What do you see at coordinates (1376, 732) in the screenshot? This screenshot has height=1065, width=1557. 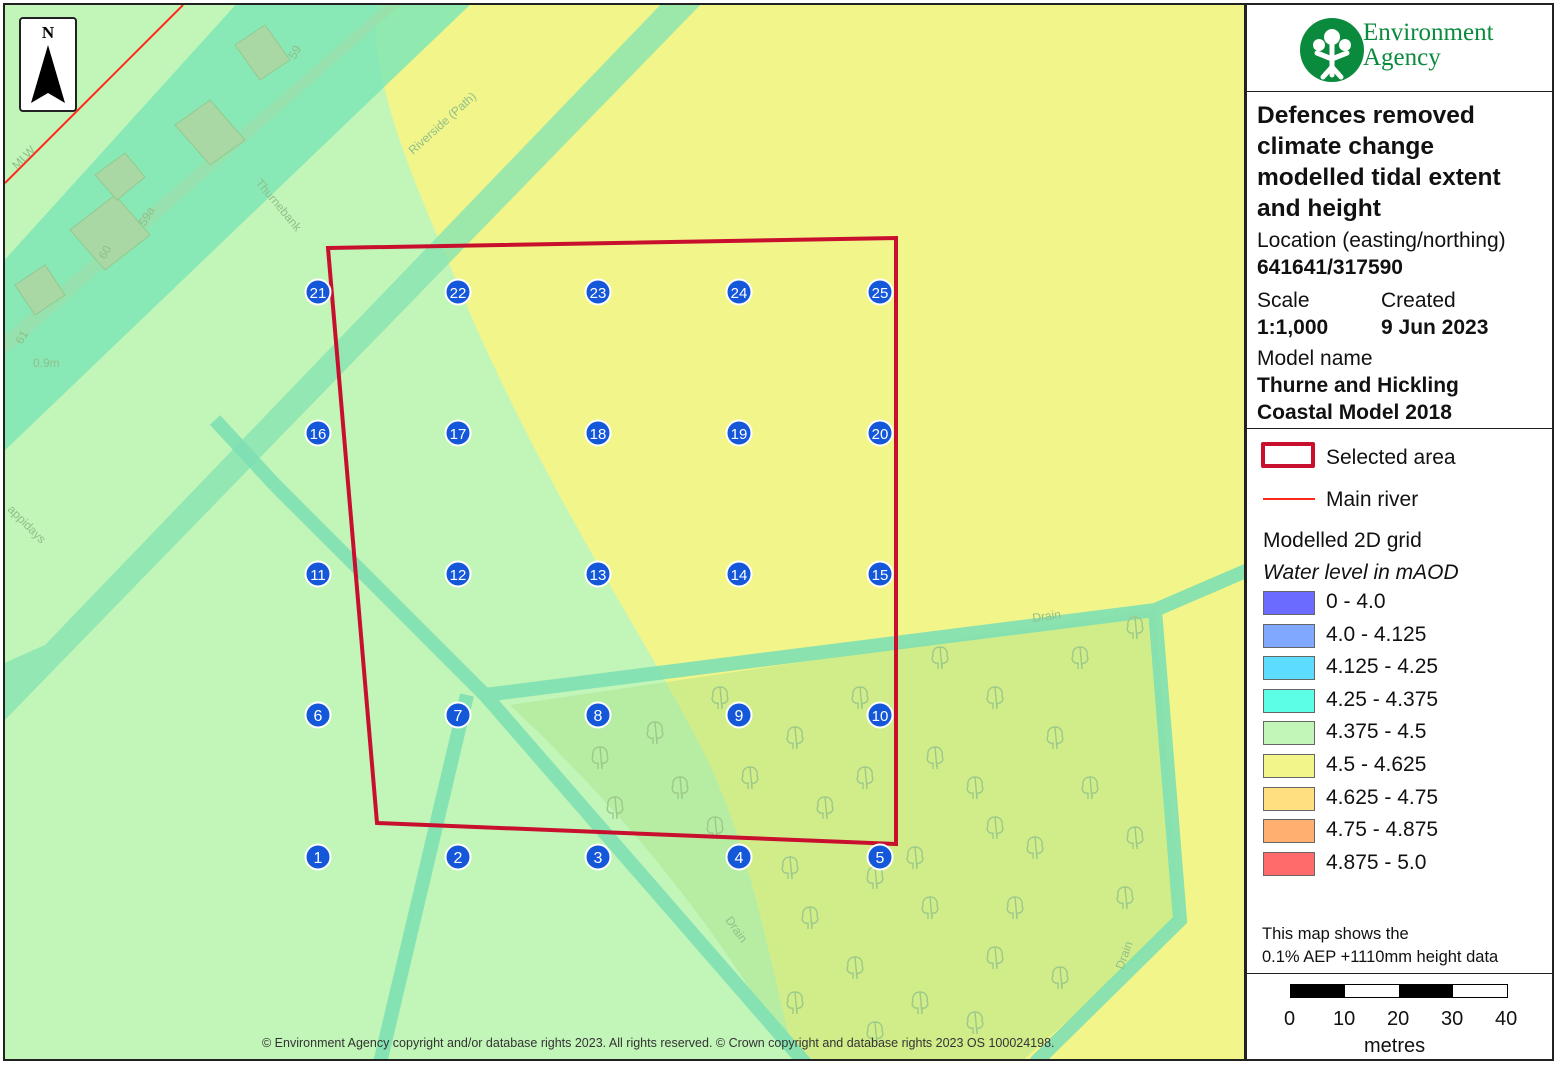 I see `legend-range-label: 4.375 - 4.5` at bounding box center [1376, 732].